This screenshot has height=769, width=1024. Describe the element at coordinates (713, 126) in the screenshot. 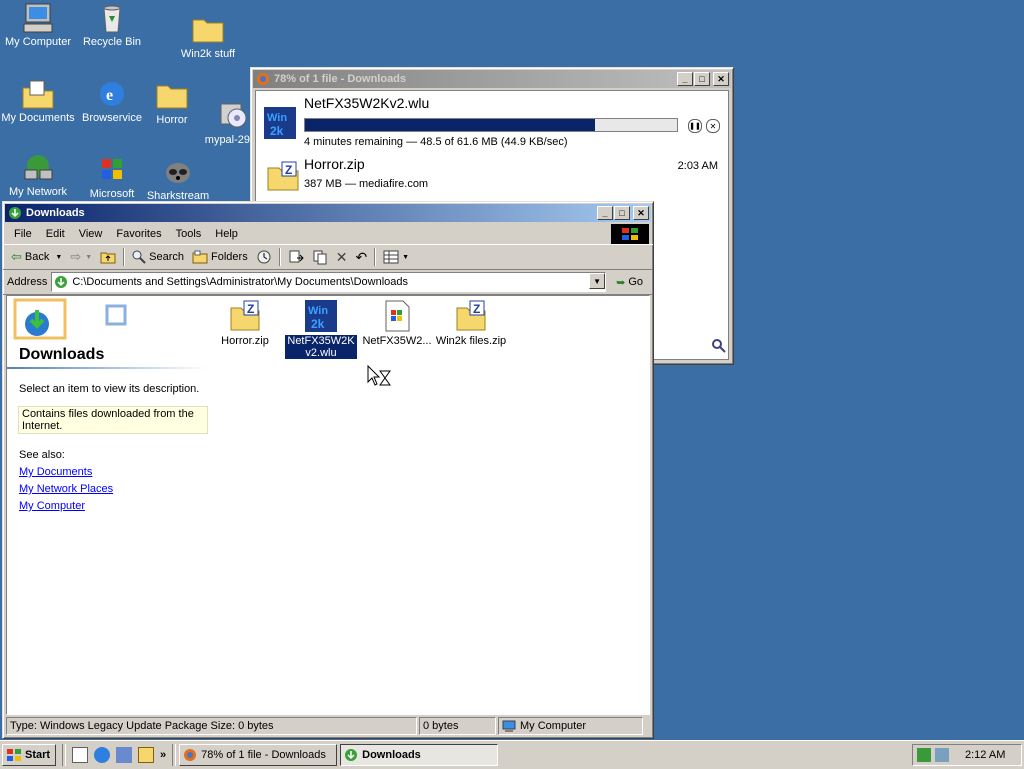

I see `cancel-icon: ✕` at that location.